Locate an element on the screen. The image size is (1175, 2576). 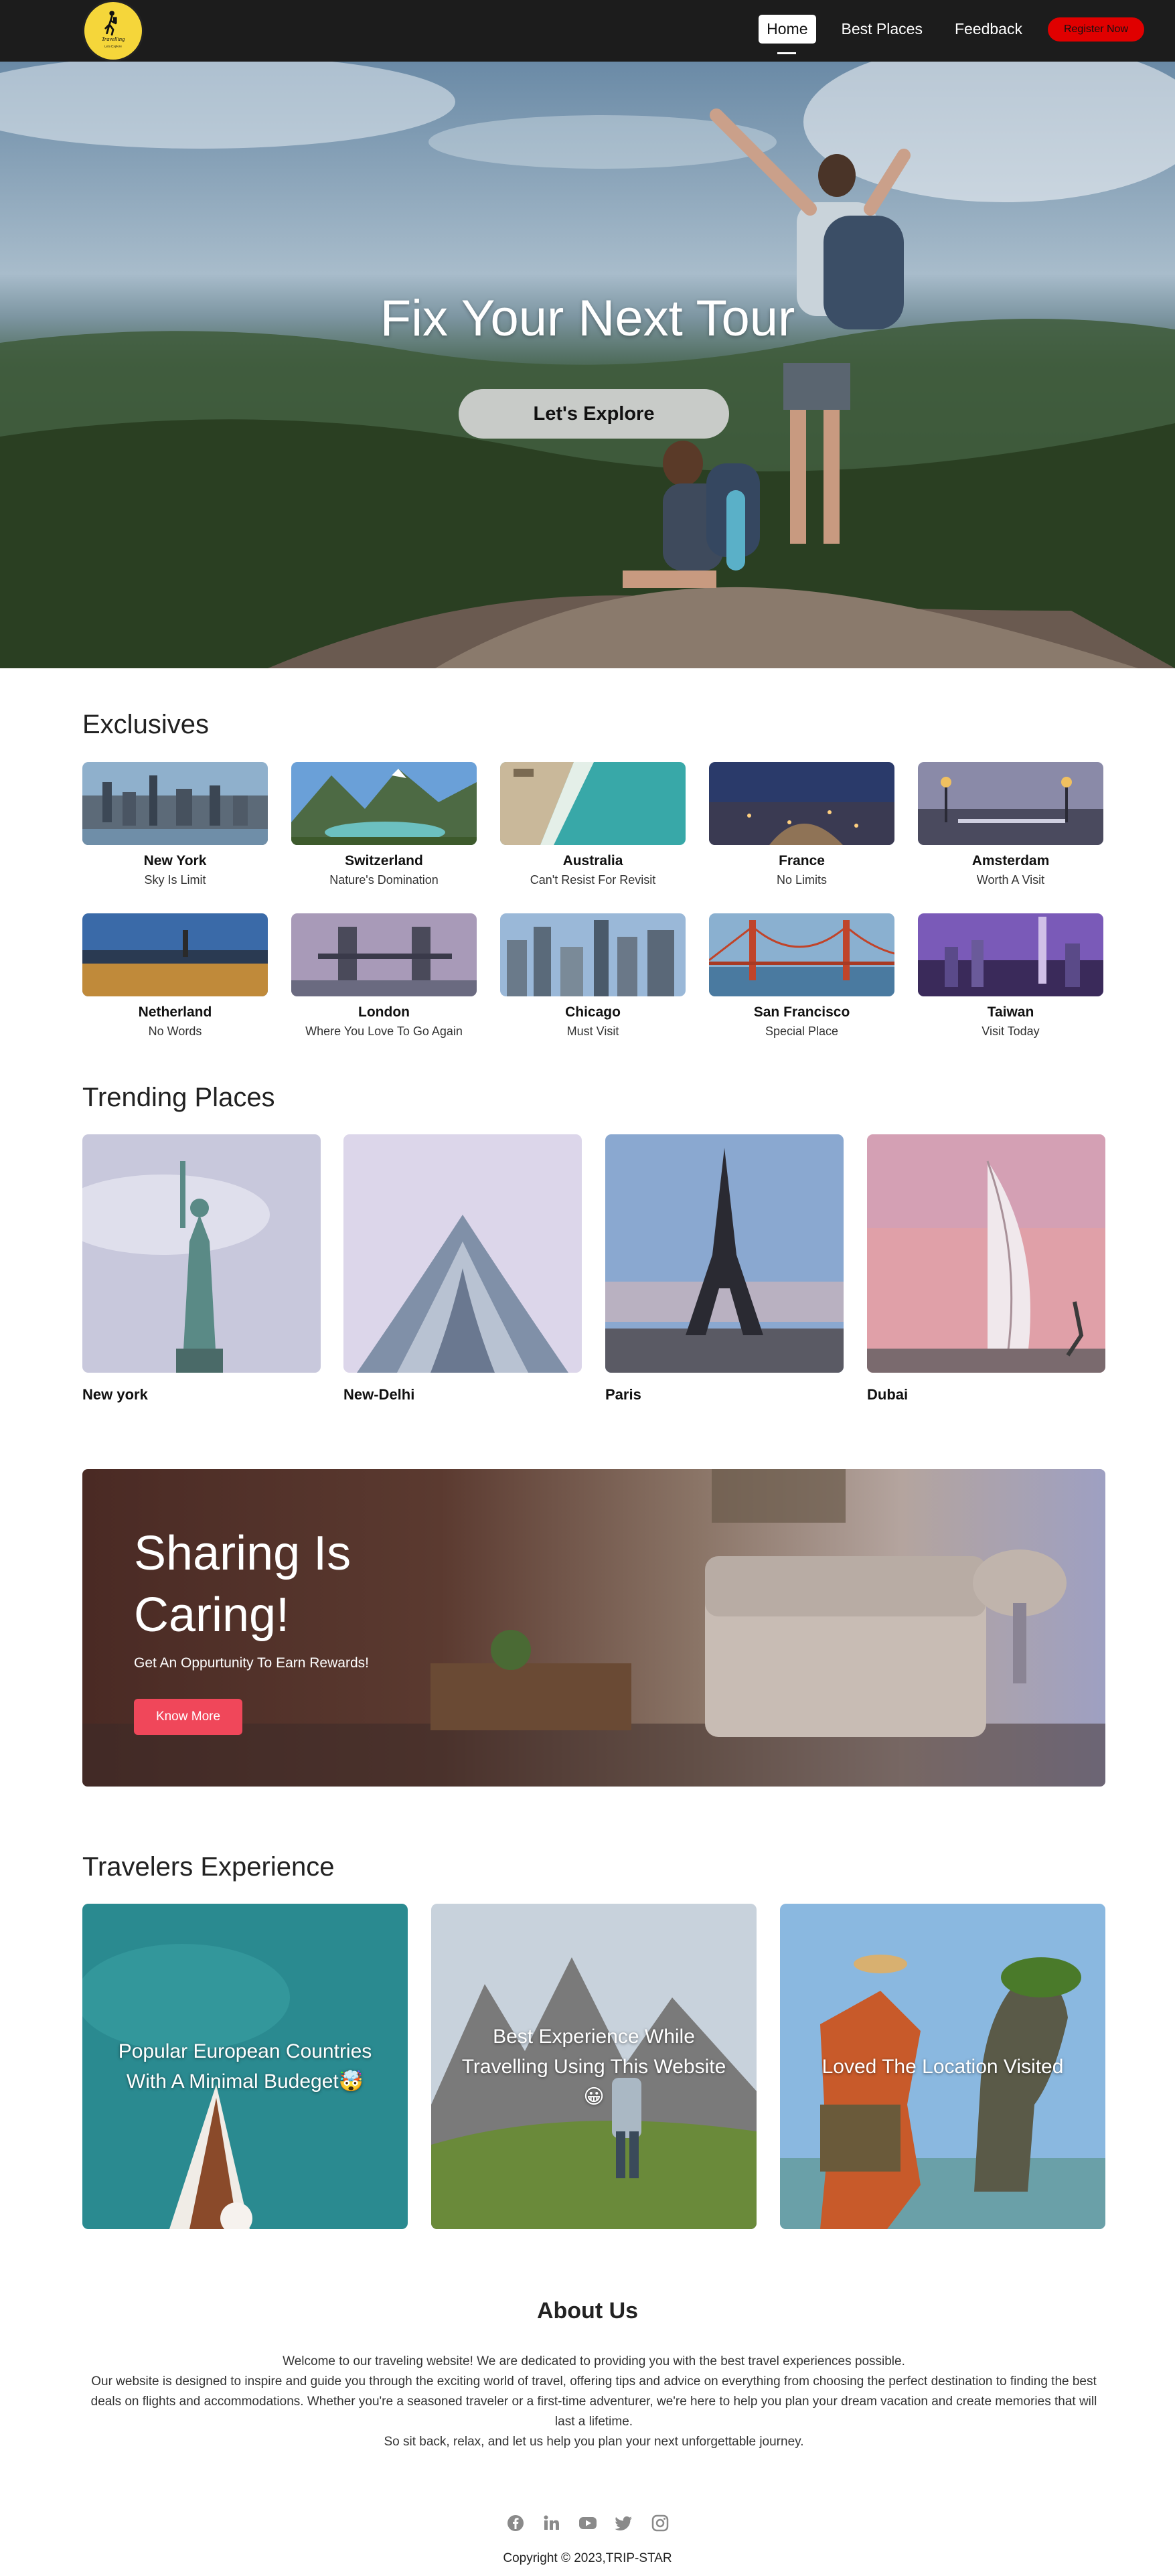
trending-place-name: New york is located at coordinates (115, 1394).